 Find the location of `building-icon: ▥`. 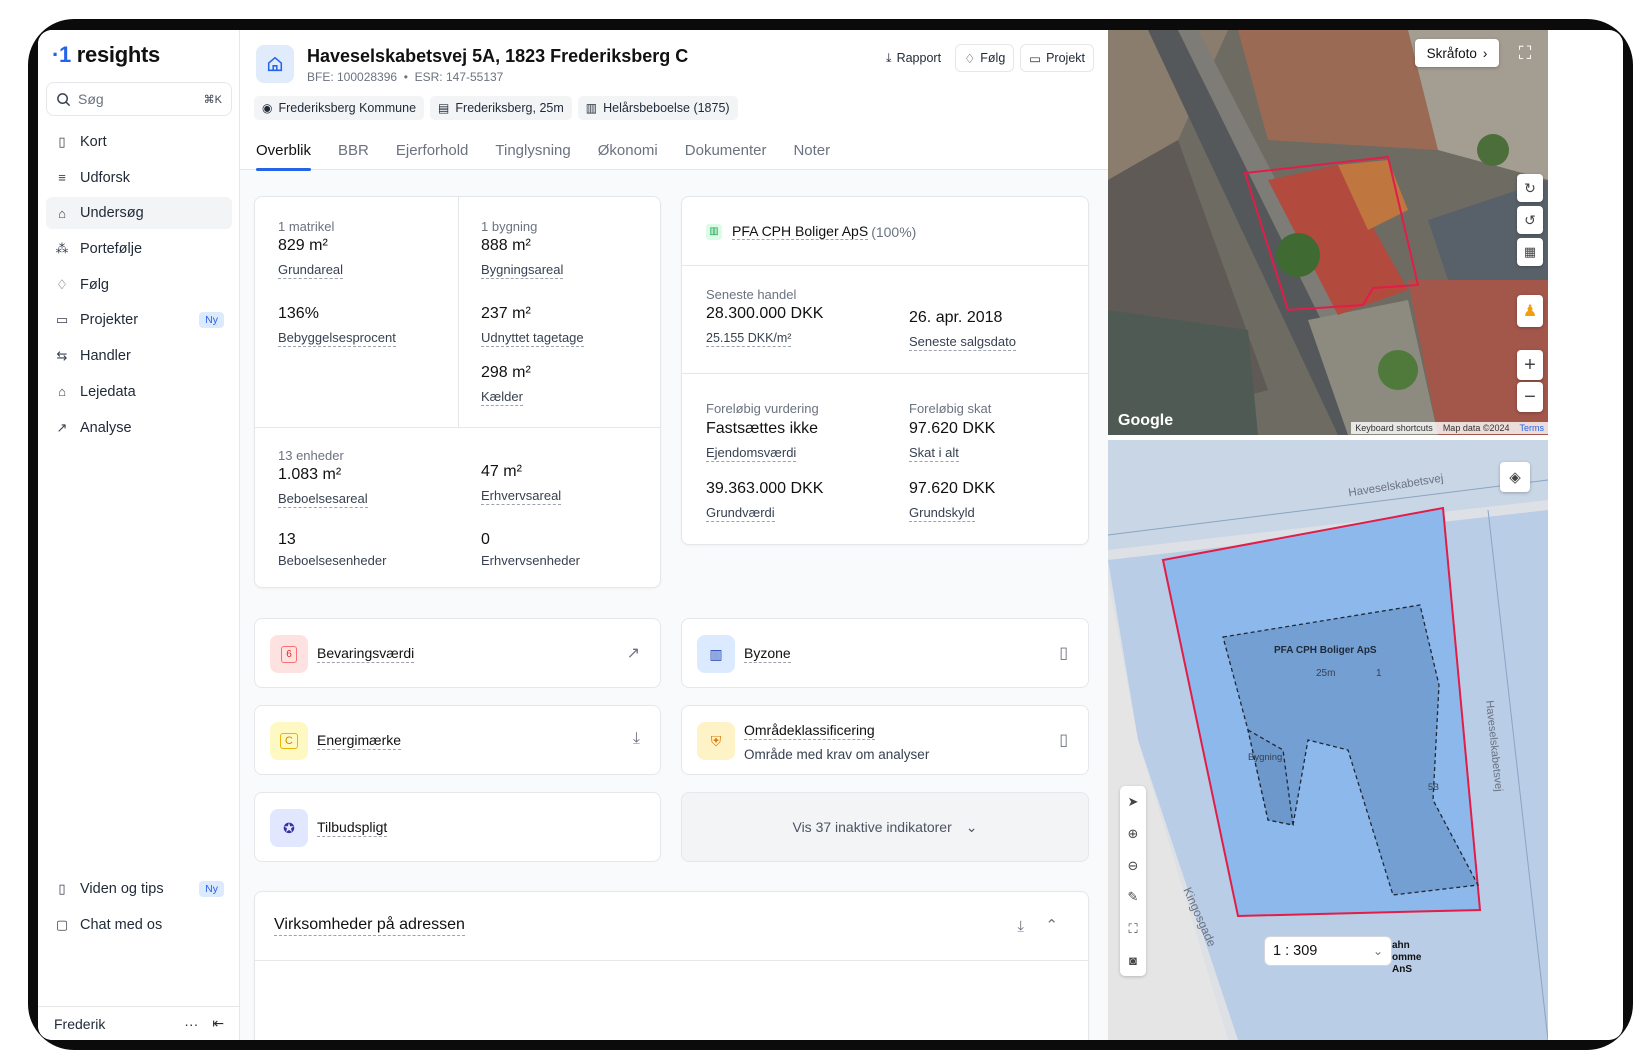

building-icon: ▥ is located at coordinates (591, 108).